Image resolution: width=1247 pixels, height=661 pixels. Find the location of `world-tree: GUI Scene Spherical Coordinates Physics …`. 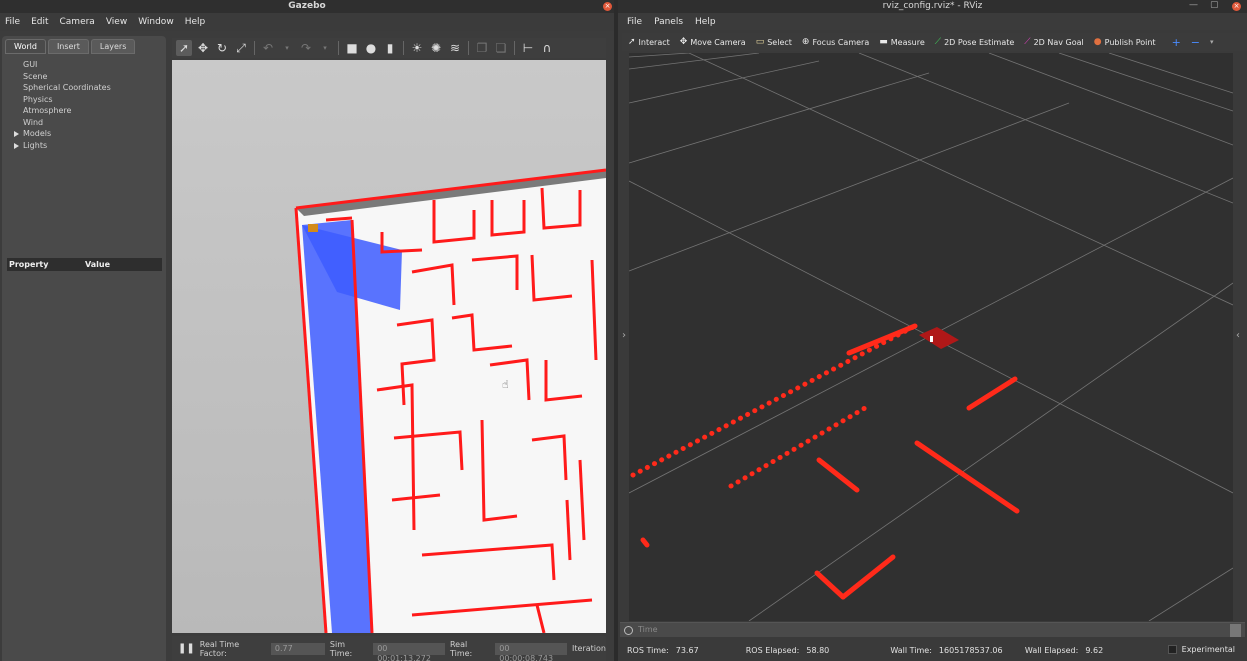

world-tree: GUI Scene Spherical Coordinates Physics … is located at coordinates (84, 153).